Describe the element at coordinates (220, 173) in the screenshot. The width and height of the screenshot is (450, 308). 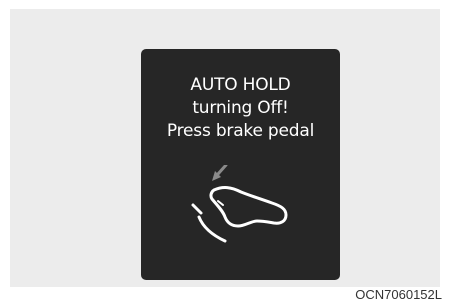
I see `press-arrow-icon` at that location.